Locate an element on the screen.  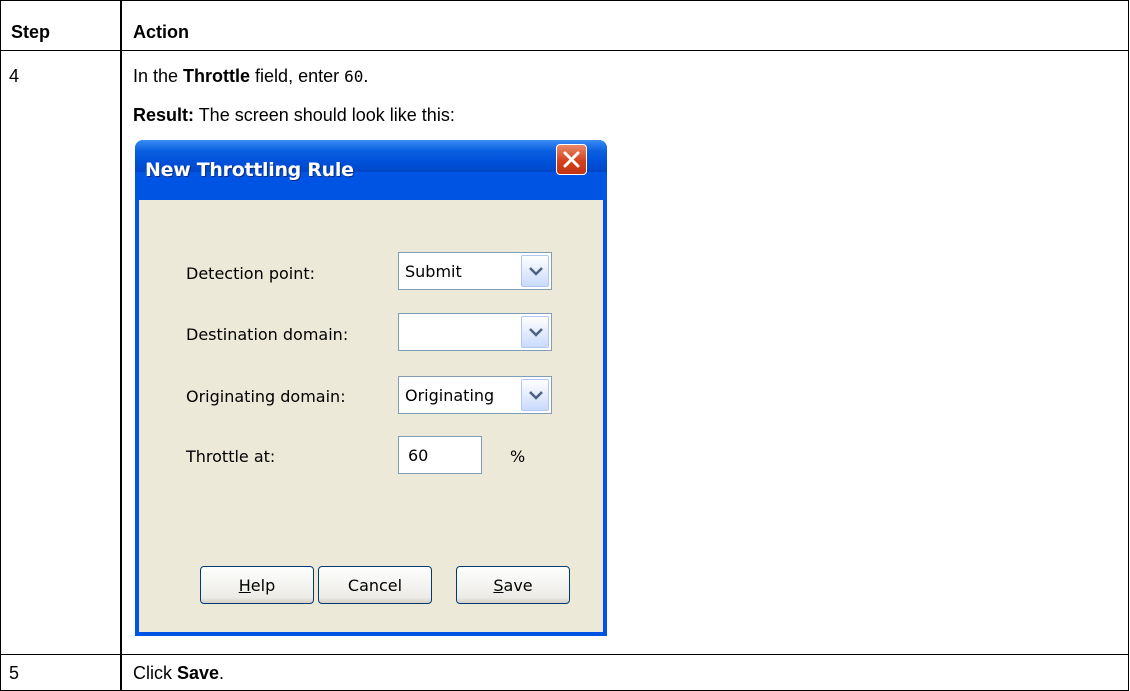
row-step-number: 5 is located at coordinates (14, 673).